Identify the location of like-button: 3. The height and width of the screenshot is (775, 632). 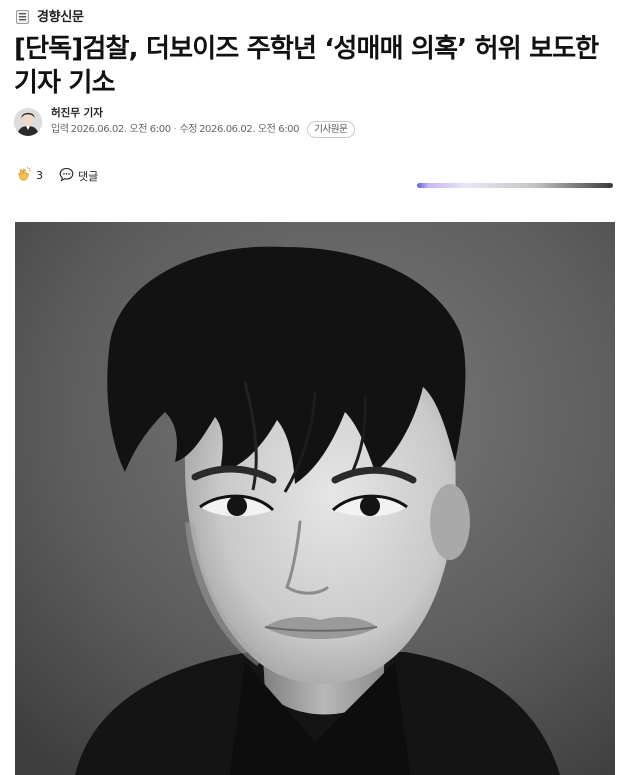
(29, 175).